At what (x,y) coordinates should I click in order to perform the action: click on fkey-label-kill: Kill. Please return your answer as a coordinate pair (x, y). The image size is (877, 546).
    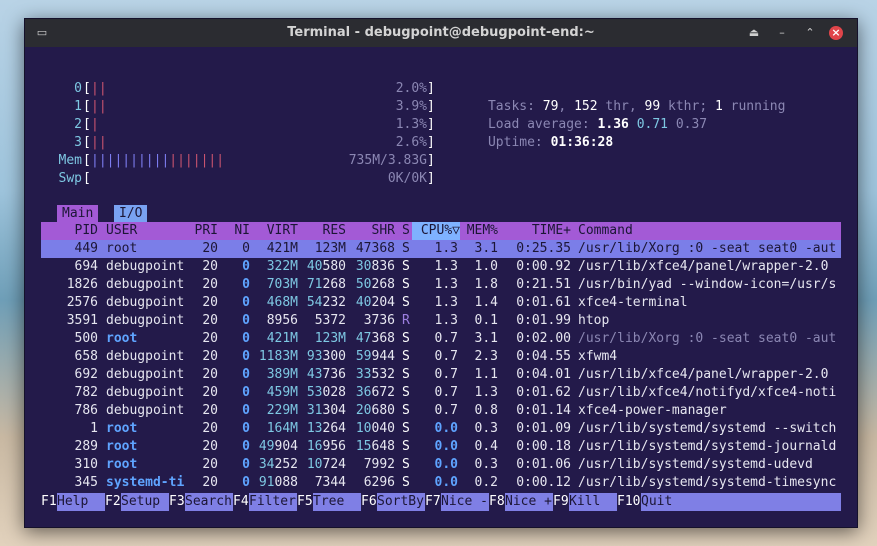
    Looking at the image, I should click on (593, 502).